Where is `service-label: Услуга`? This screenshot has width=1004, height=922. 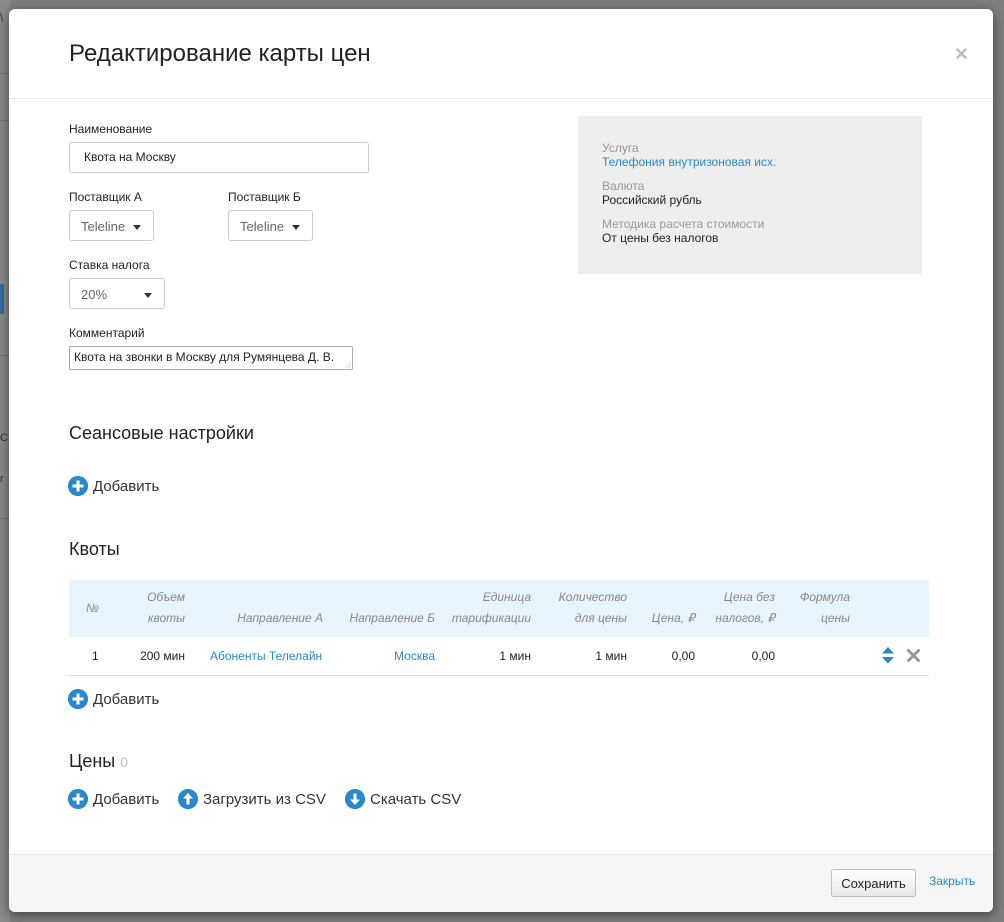 service-label: Услуга is located at coordinates (620, 148).